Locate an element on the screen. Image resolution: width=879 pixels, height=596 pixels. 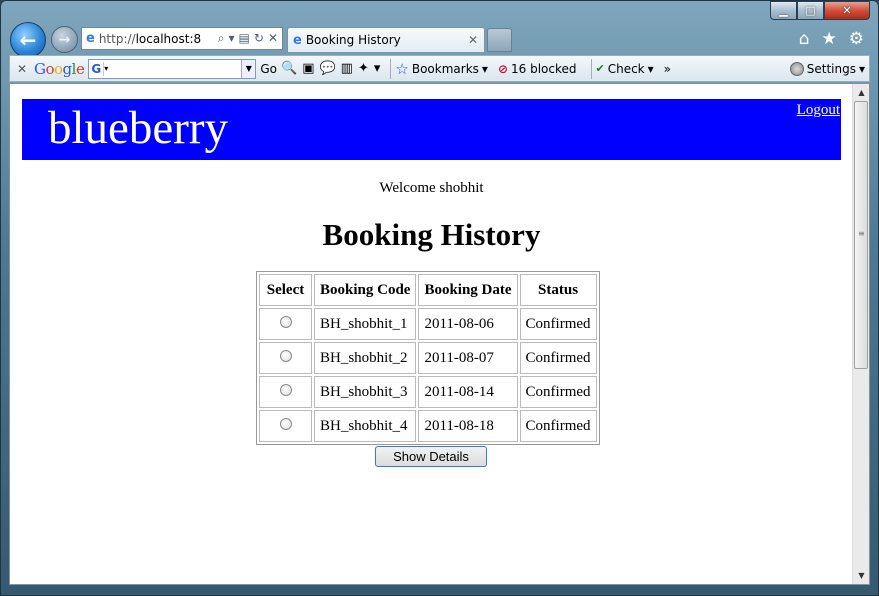
booking-date-cell: 2011-08-14 is located at coordinates (468, 392).